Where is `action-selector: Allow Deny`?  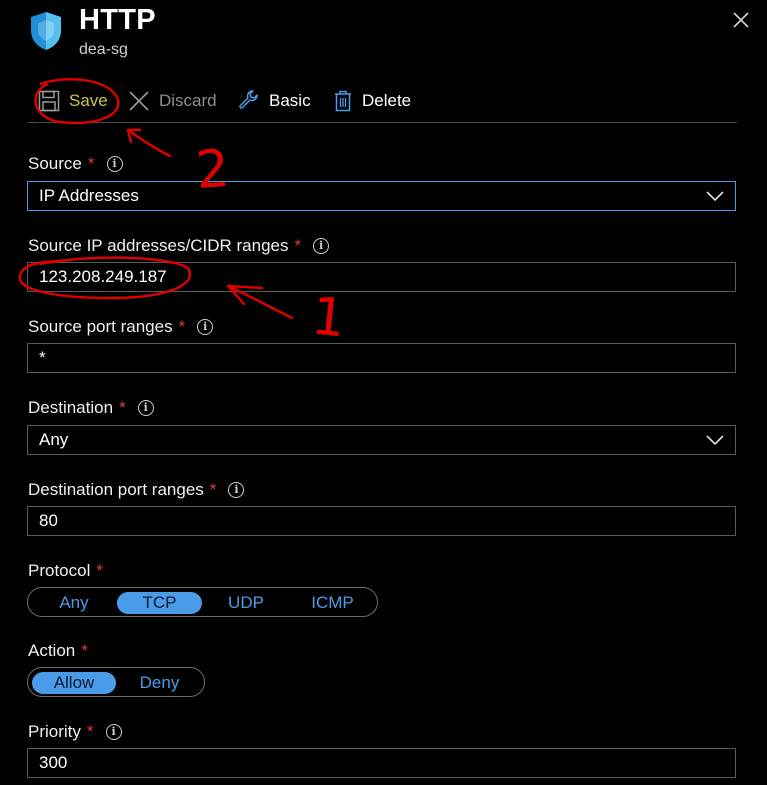
action-selector: Allow Deny is located at coordinates (116, 682).